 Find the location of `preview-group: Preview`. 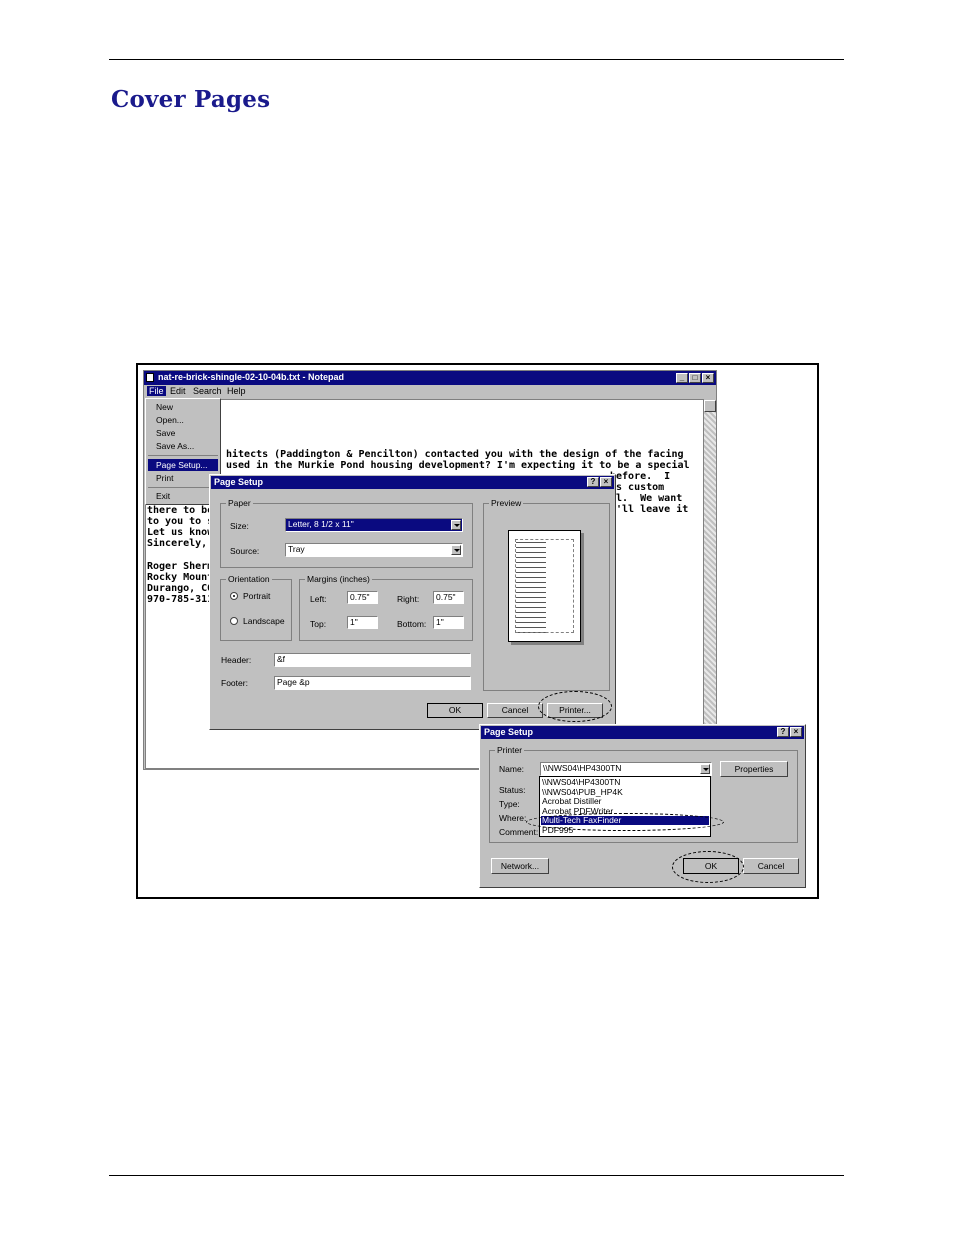

preview-group: Preview is located at coordinates (546, 594).